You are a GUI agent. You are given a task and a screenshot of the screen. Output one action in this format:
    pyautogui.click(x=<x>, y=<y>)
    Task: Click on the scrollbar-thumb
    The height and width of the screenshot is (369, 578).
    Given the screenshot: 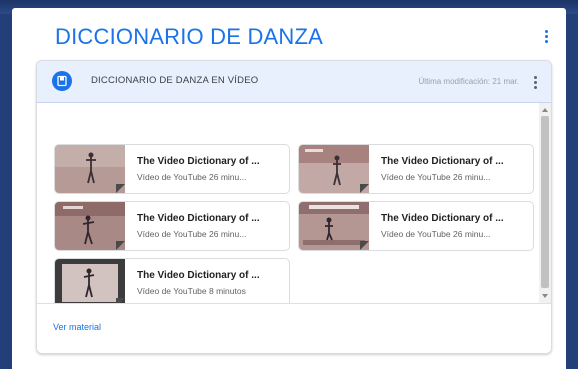 What is the action you would take?
    pyautogui.click(x=545, y=202)
    